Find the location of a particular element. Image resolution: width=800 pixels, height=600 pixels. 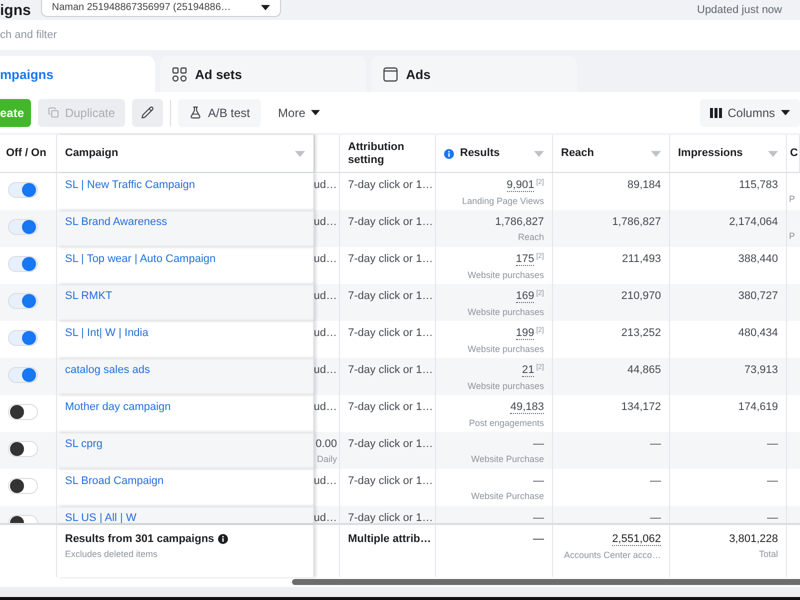

result-value: 21 is located at coordinates (528, 370).